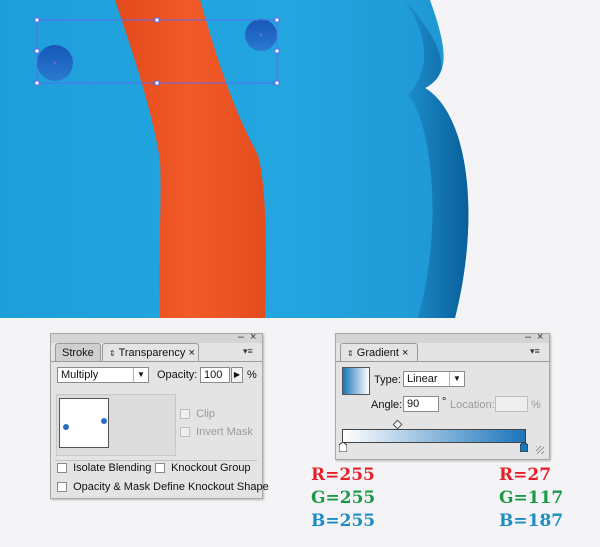 This screenshot has height=547, width=600. I want to click on separator, so click(156, 460).